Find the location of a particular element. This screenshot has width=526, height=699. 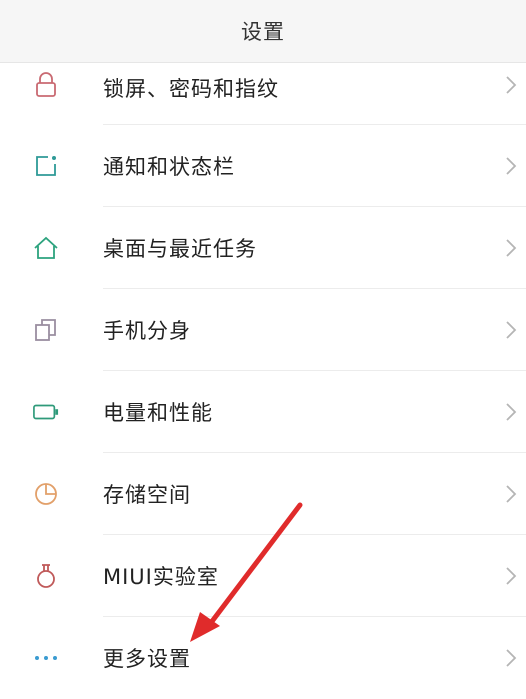

storage-pie-icon is located at coordinates (46, 494).